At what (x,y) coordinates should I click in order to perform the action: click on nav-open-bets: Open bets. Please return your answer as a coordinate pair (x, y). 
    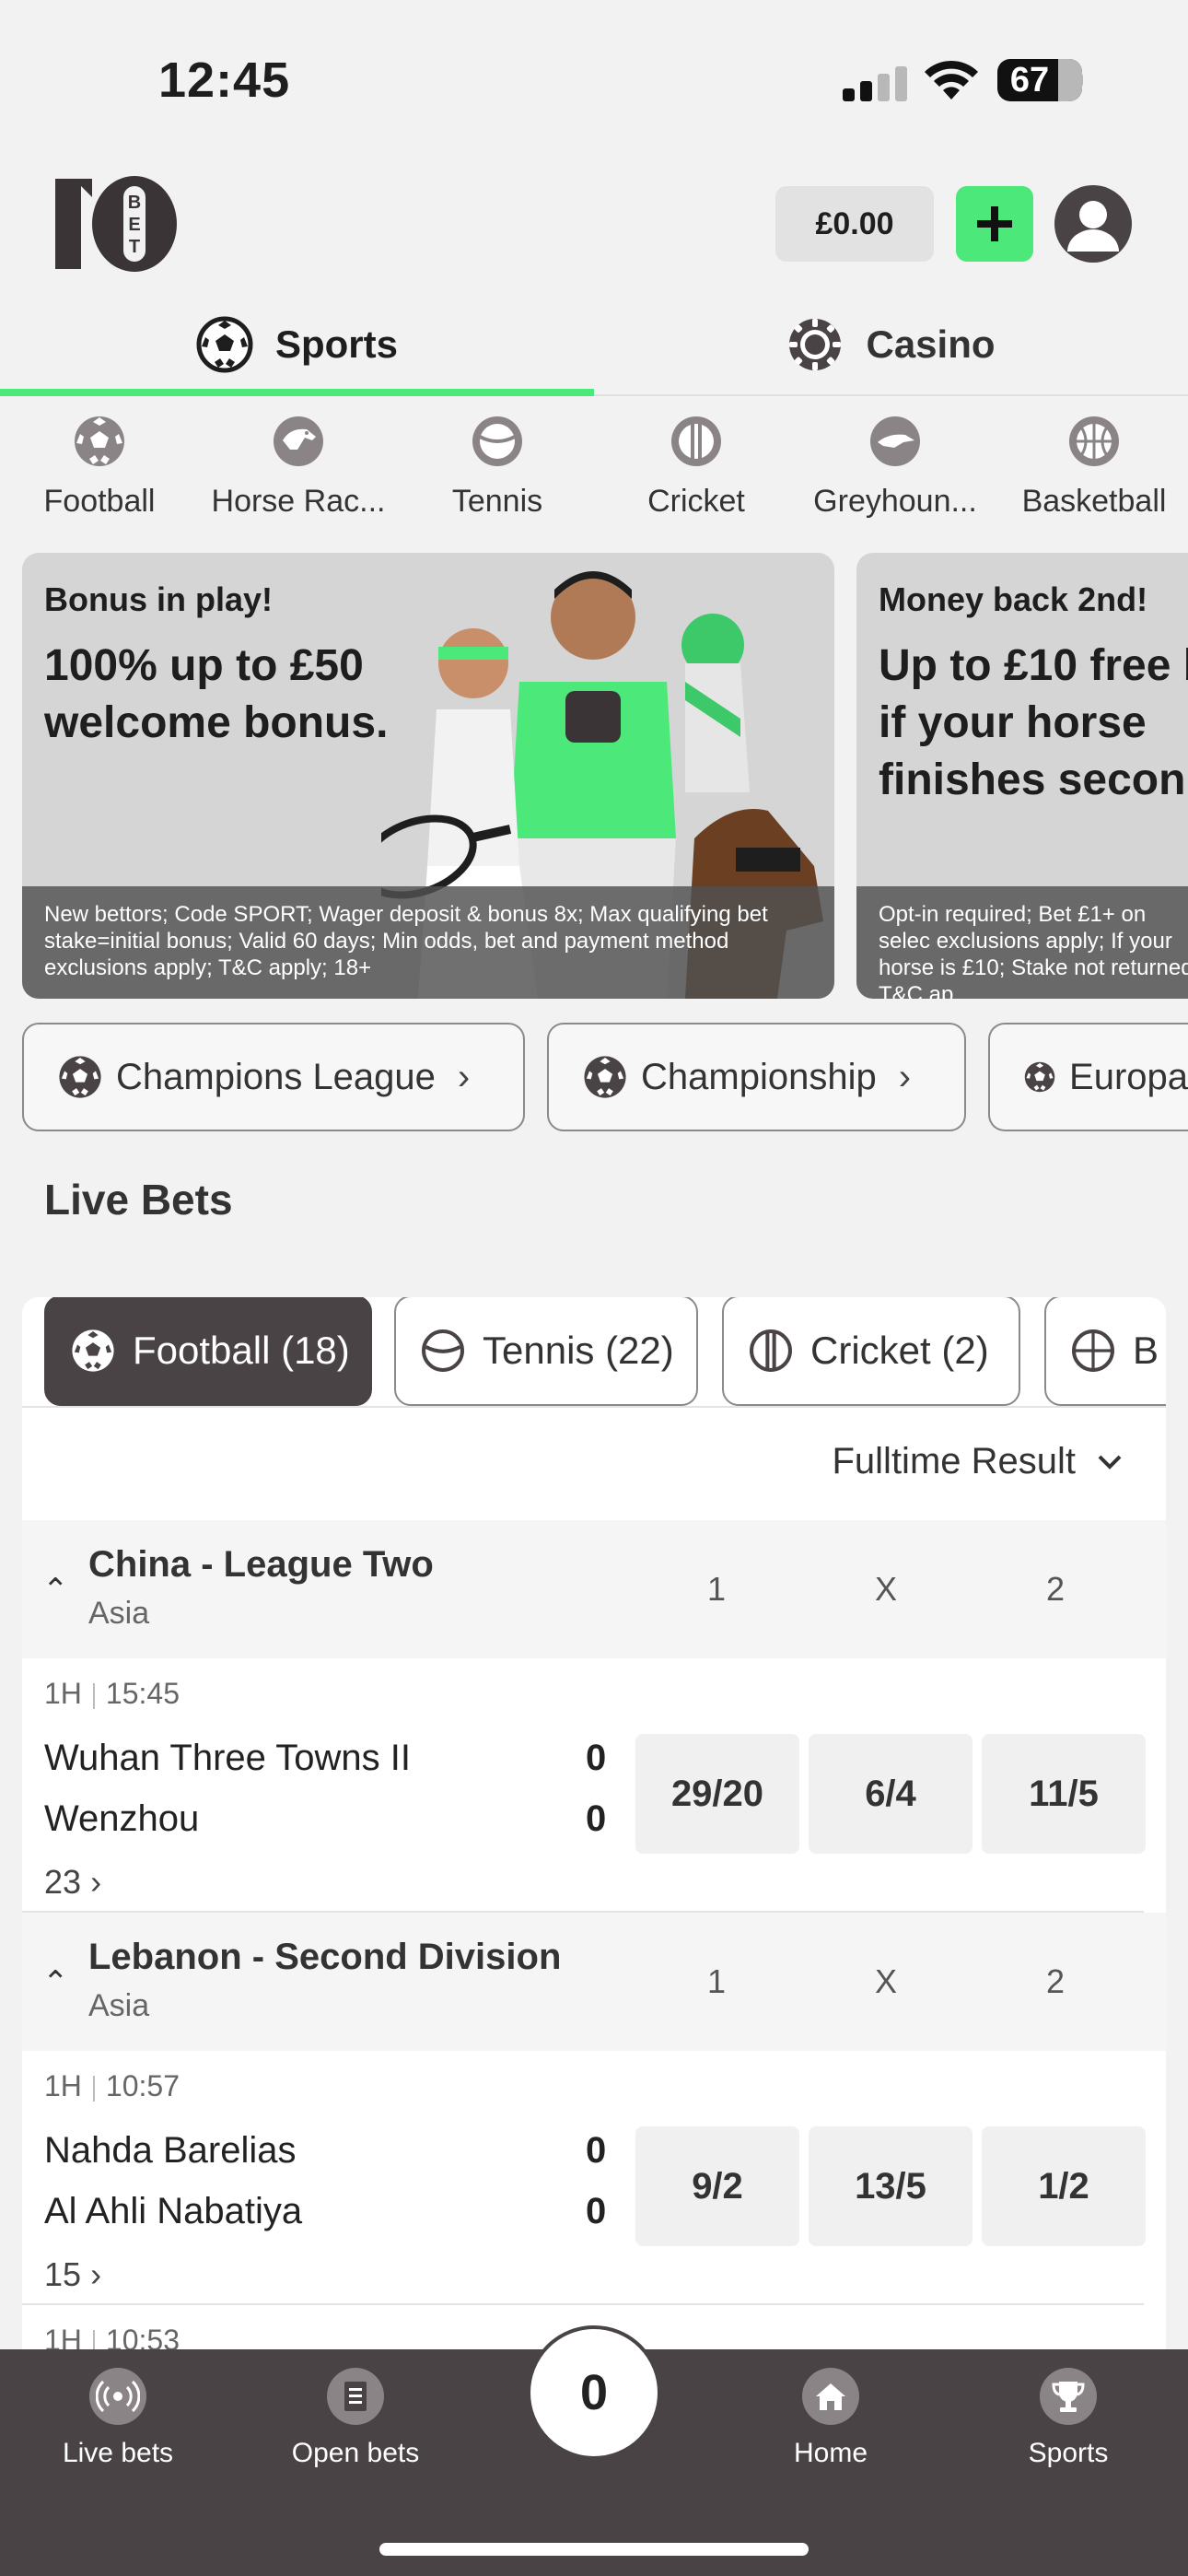
    Looking at the image, I should click on (355, 2418).